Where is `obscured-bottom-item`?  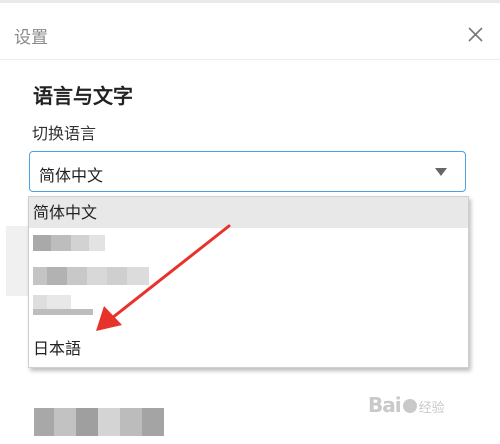
obscured-bottom-item is located at coordinates (99, 422).